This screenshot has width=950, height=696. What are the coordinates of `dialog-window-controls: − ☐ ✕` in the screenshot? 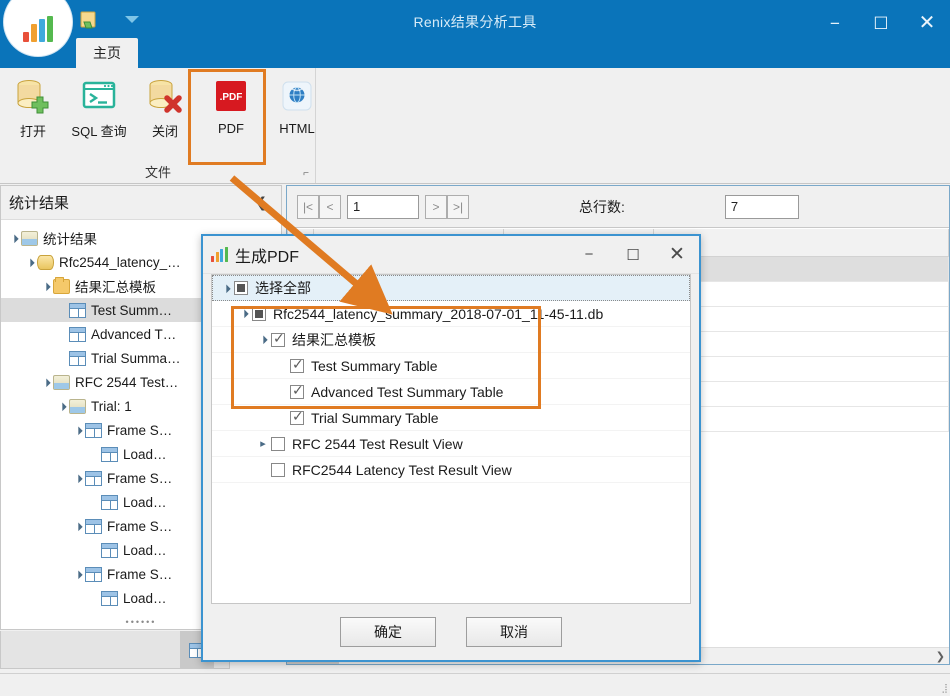 It's located at (633, 255).